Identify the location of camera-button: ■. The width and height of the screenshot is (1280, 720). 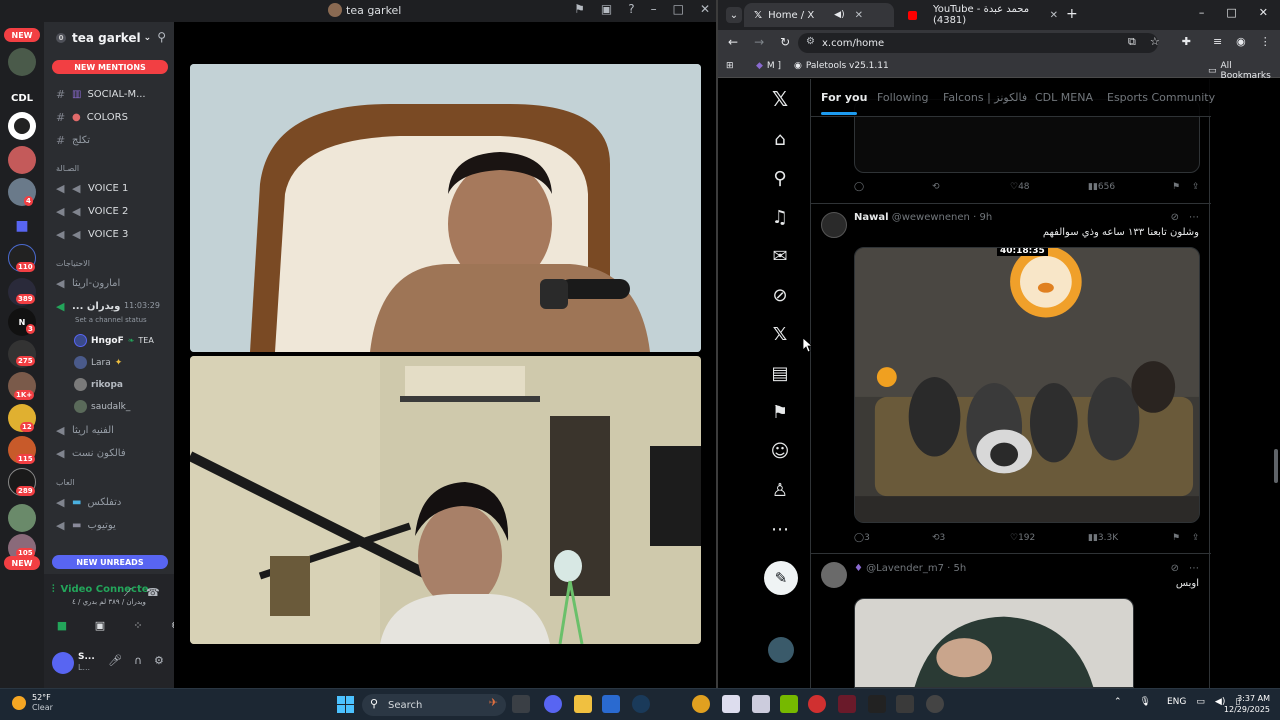
(62, 625).